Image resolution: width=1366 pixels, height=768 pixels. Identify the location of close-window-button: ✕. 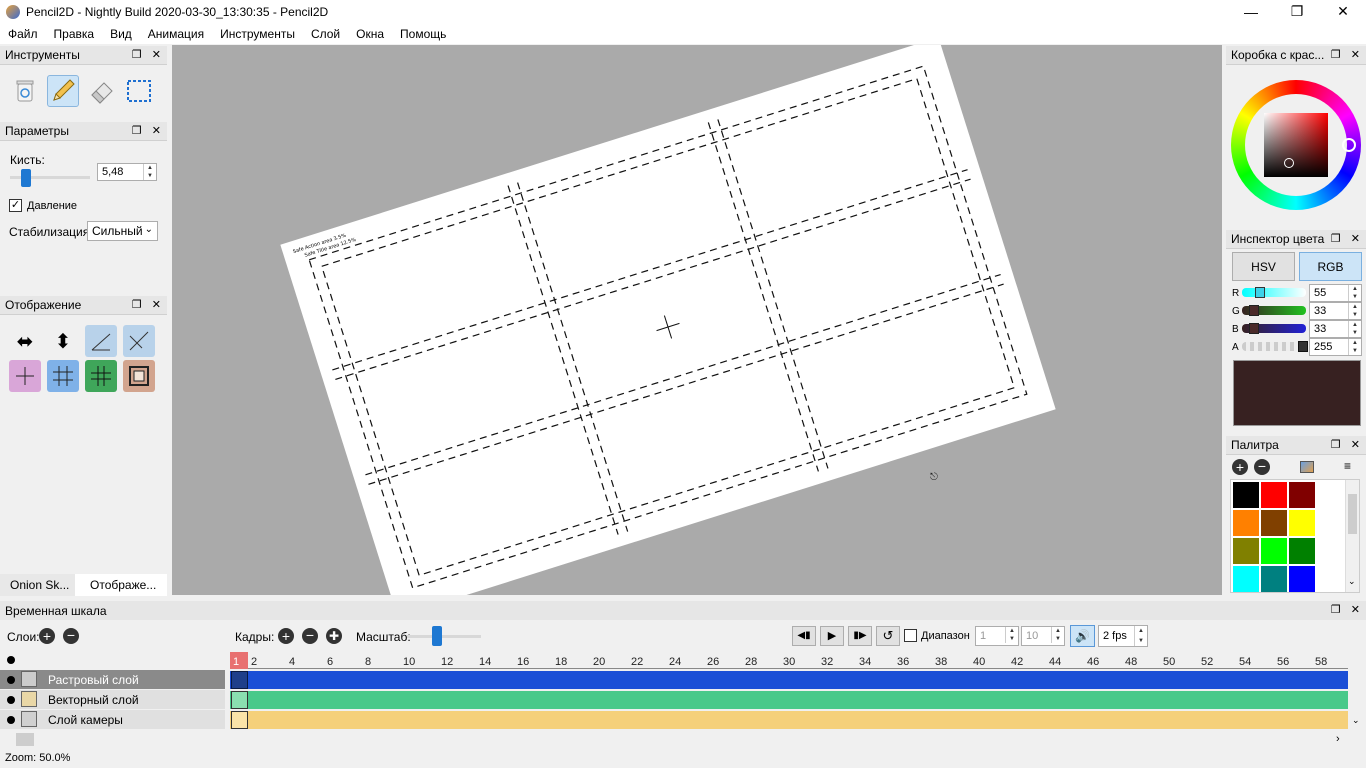
(1343, 11).